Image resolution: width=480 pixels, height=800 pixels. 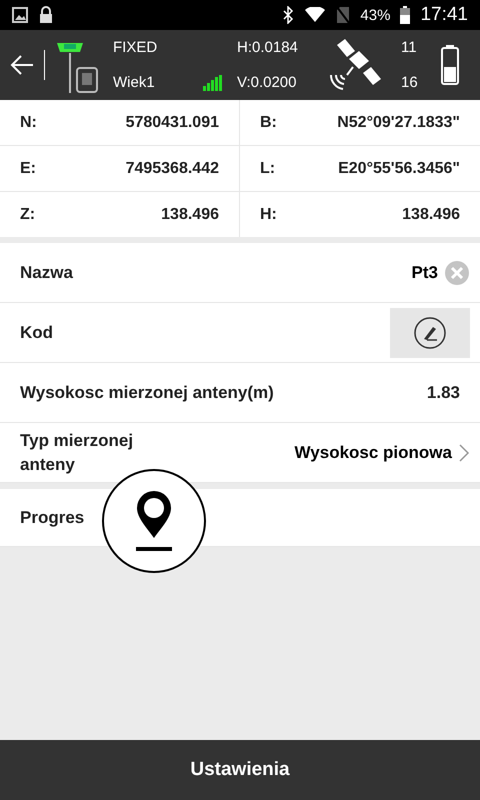 I want to click on progress-label: Progres, so click(x=52, y=518).